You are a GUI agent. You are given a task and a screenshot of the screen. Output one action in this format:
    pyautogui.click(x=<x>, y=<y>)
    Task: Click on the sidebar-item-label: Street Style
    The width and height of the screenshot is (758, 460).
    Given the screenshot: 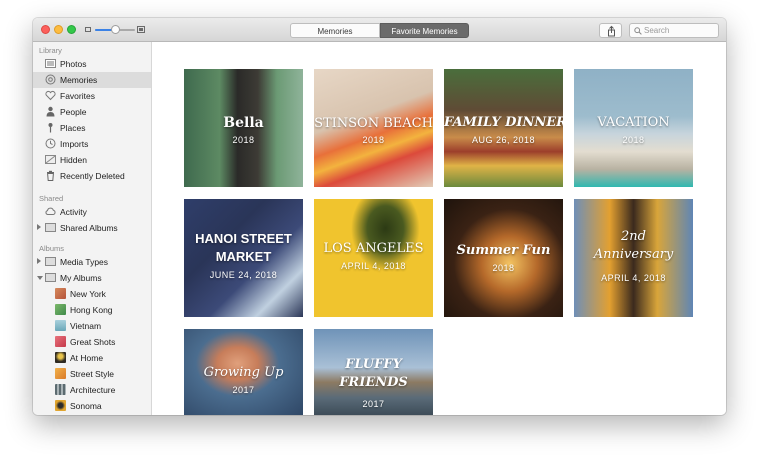 What is the action you would take?
    pyautogui.click(x=92, y=374)
    